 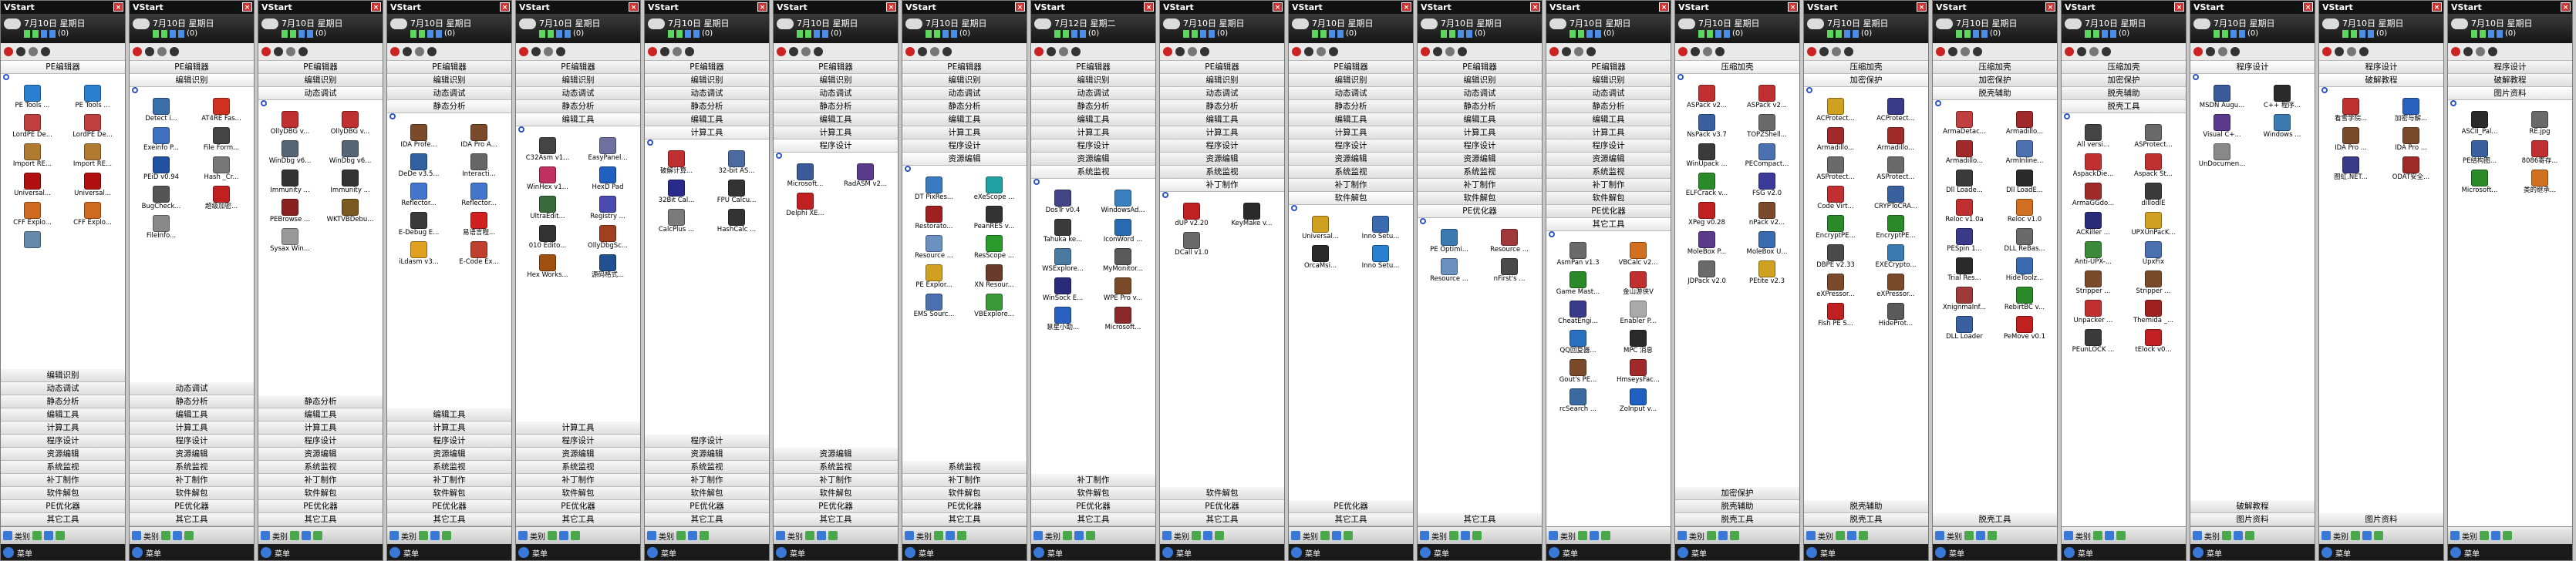 I want to click on app-shortcut: FSG v2.0, so click(x=1767, y=185).